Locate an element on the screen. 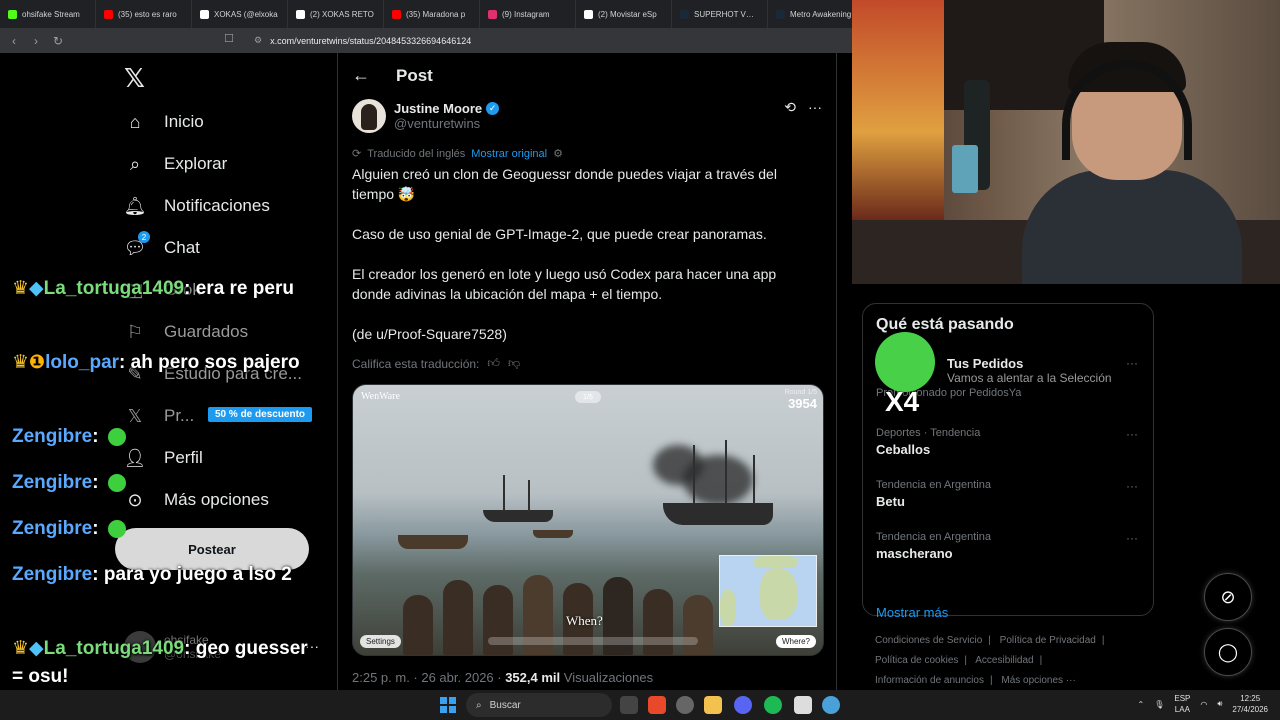  mug is located at coordinates (965, 169).